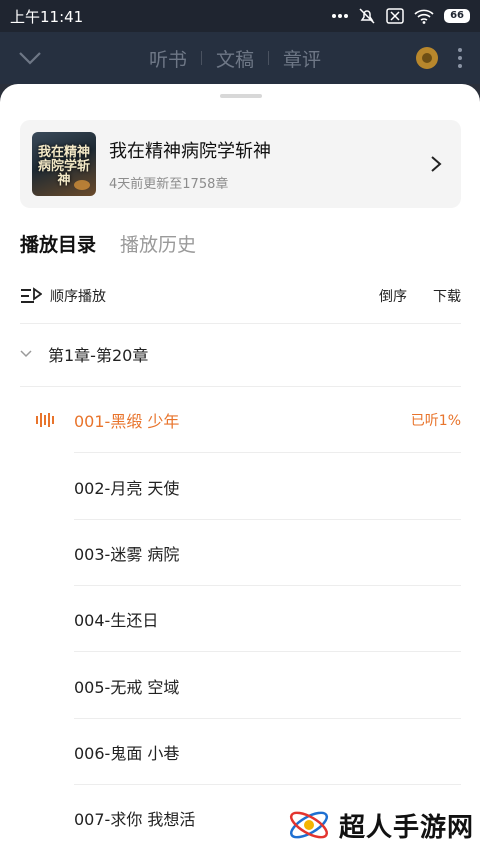 The image size is (480, 853). I want to click on volume-group-header: 第1章-第20章, so click(84, 354).